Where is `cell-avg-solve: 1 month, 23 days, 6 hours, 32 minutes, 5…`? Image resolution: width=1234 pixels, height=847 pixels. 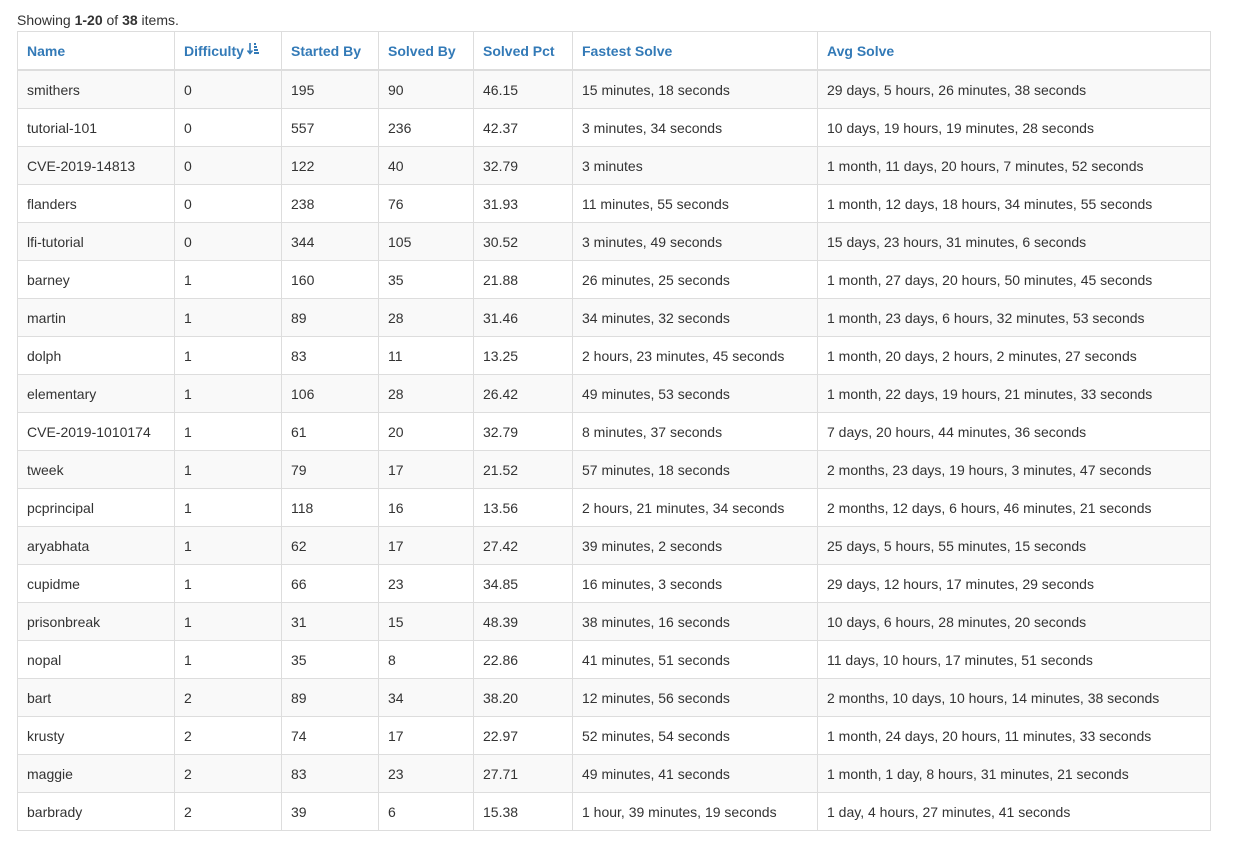
cell-avg-solve: 1 month, 23 days, 6 hours, 32 minutes, 5… is located at coordinates (1014, 317).